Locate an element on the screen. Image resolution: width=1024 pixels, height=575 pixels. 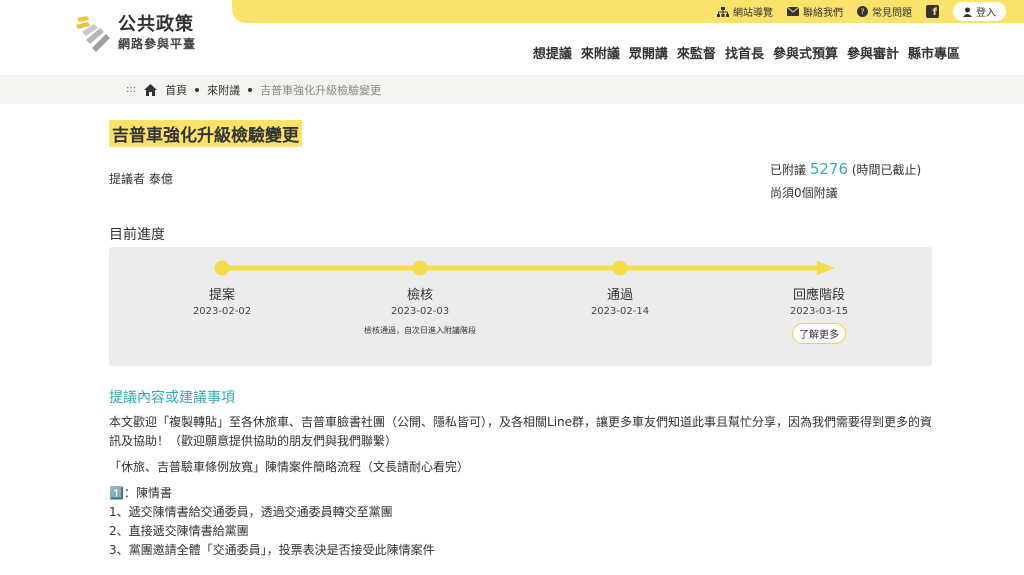
nav-item-propose: 想提議 is located at coordinates (552, 52).